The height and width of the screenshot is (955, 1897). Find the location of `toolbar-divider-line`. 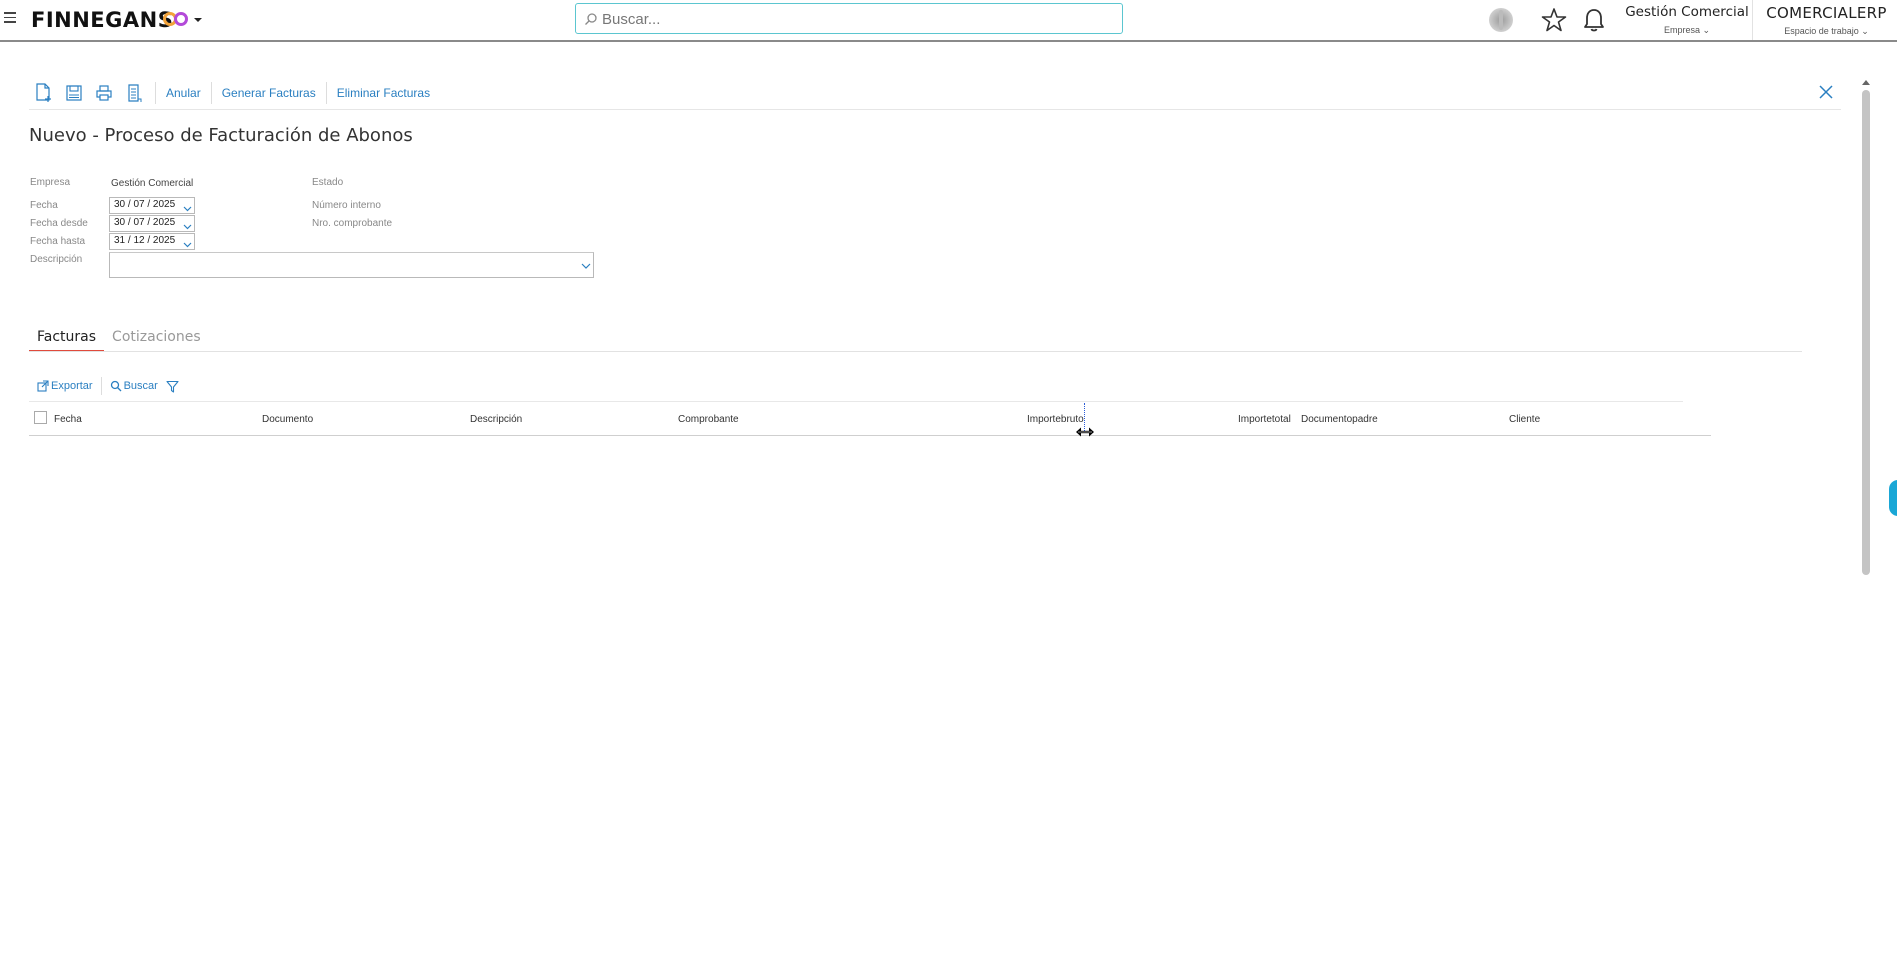

toolbar-divider-line is located at coordinates (935, 109).